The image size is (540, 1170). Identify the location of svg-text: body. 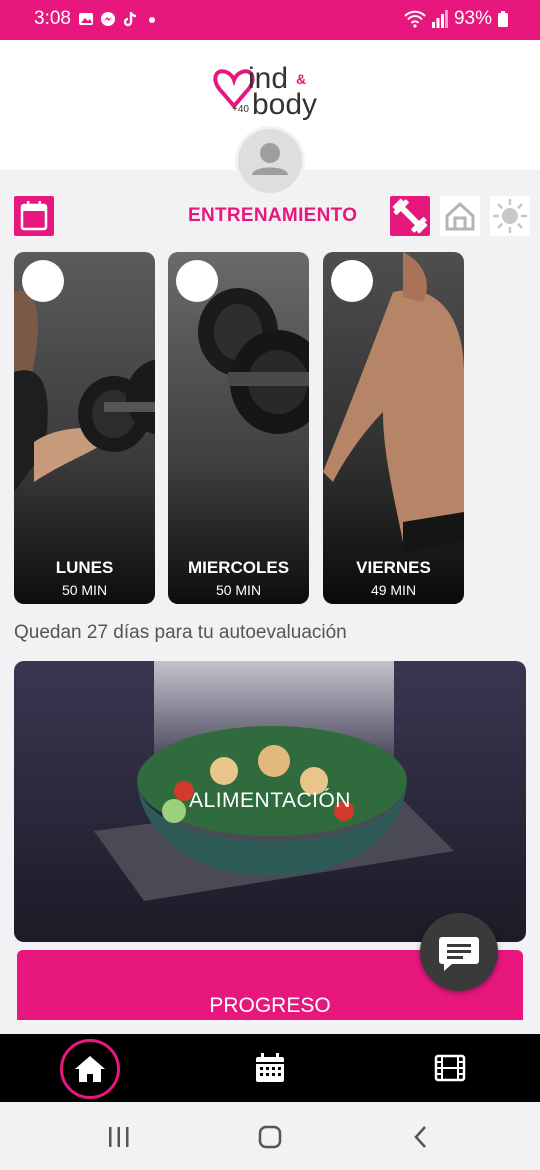
(284, 104).